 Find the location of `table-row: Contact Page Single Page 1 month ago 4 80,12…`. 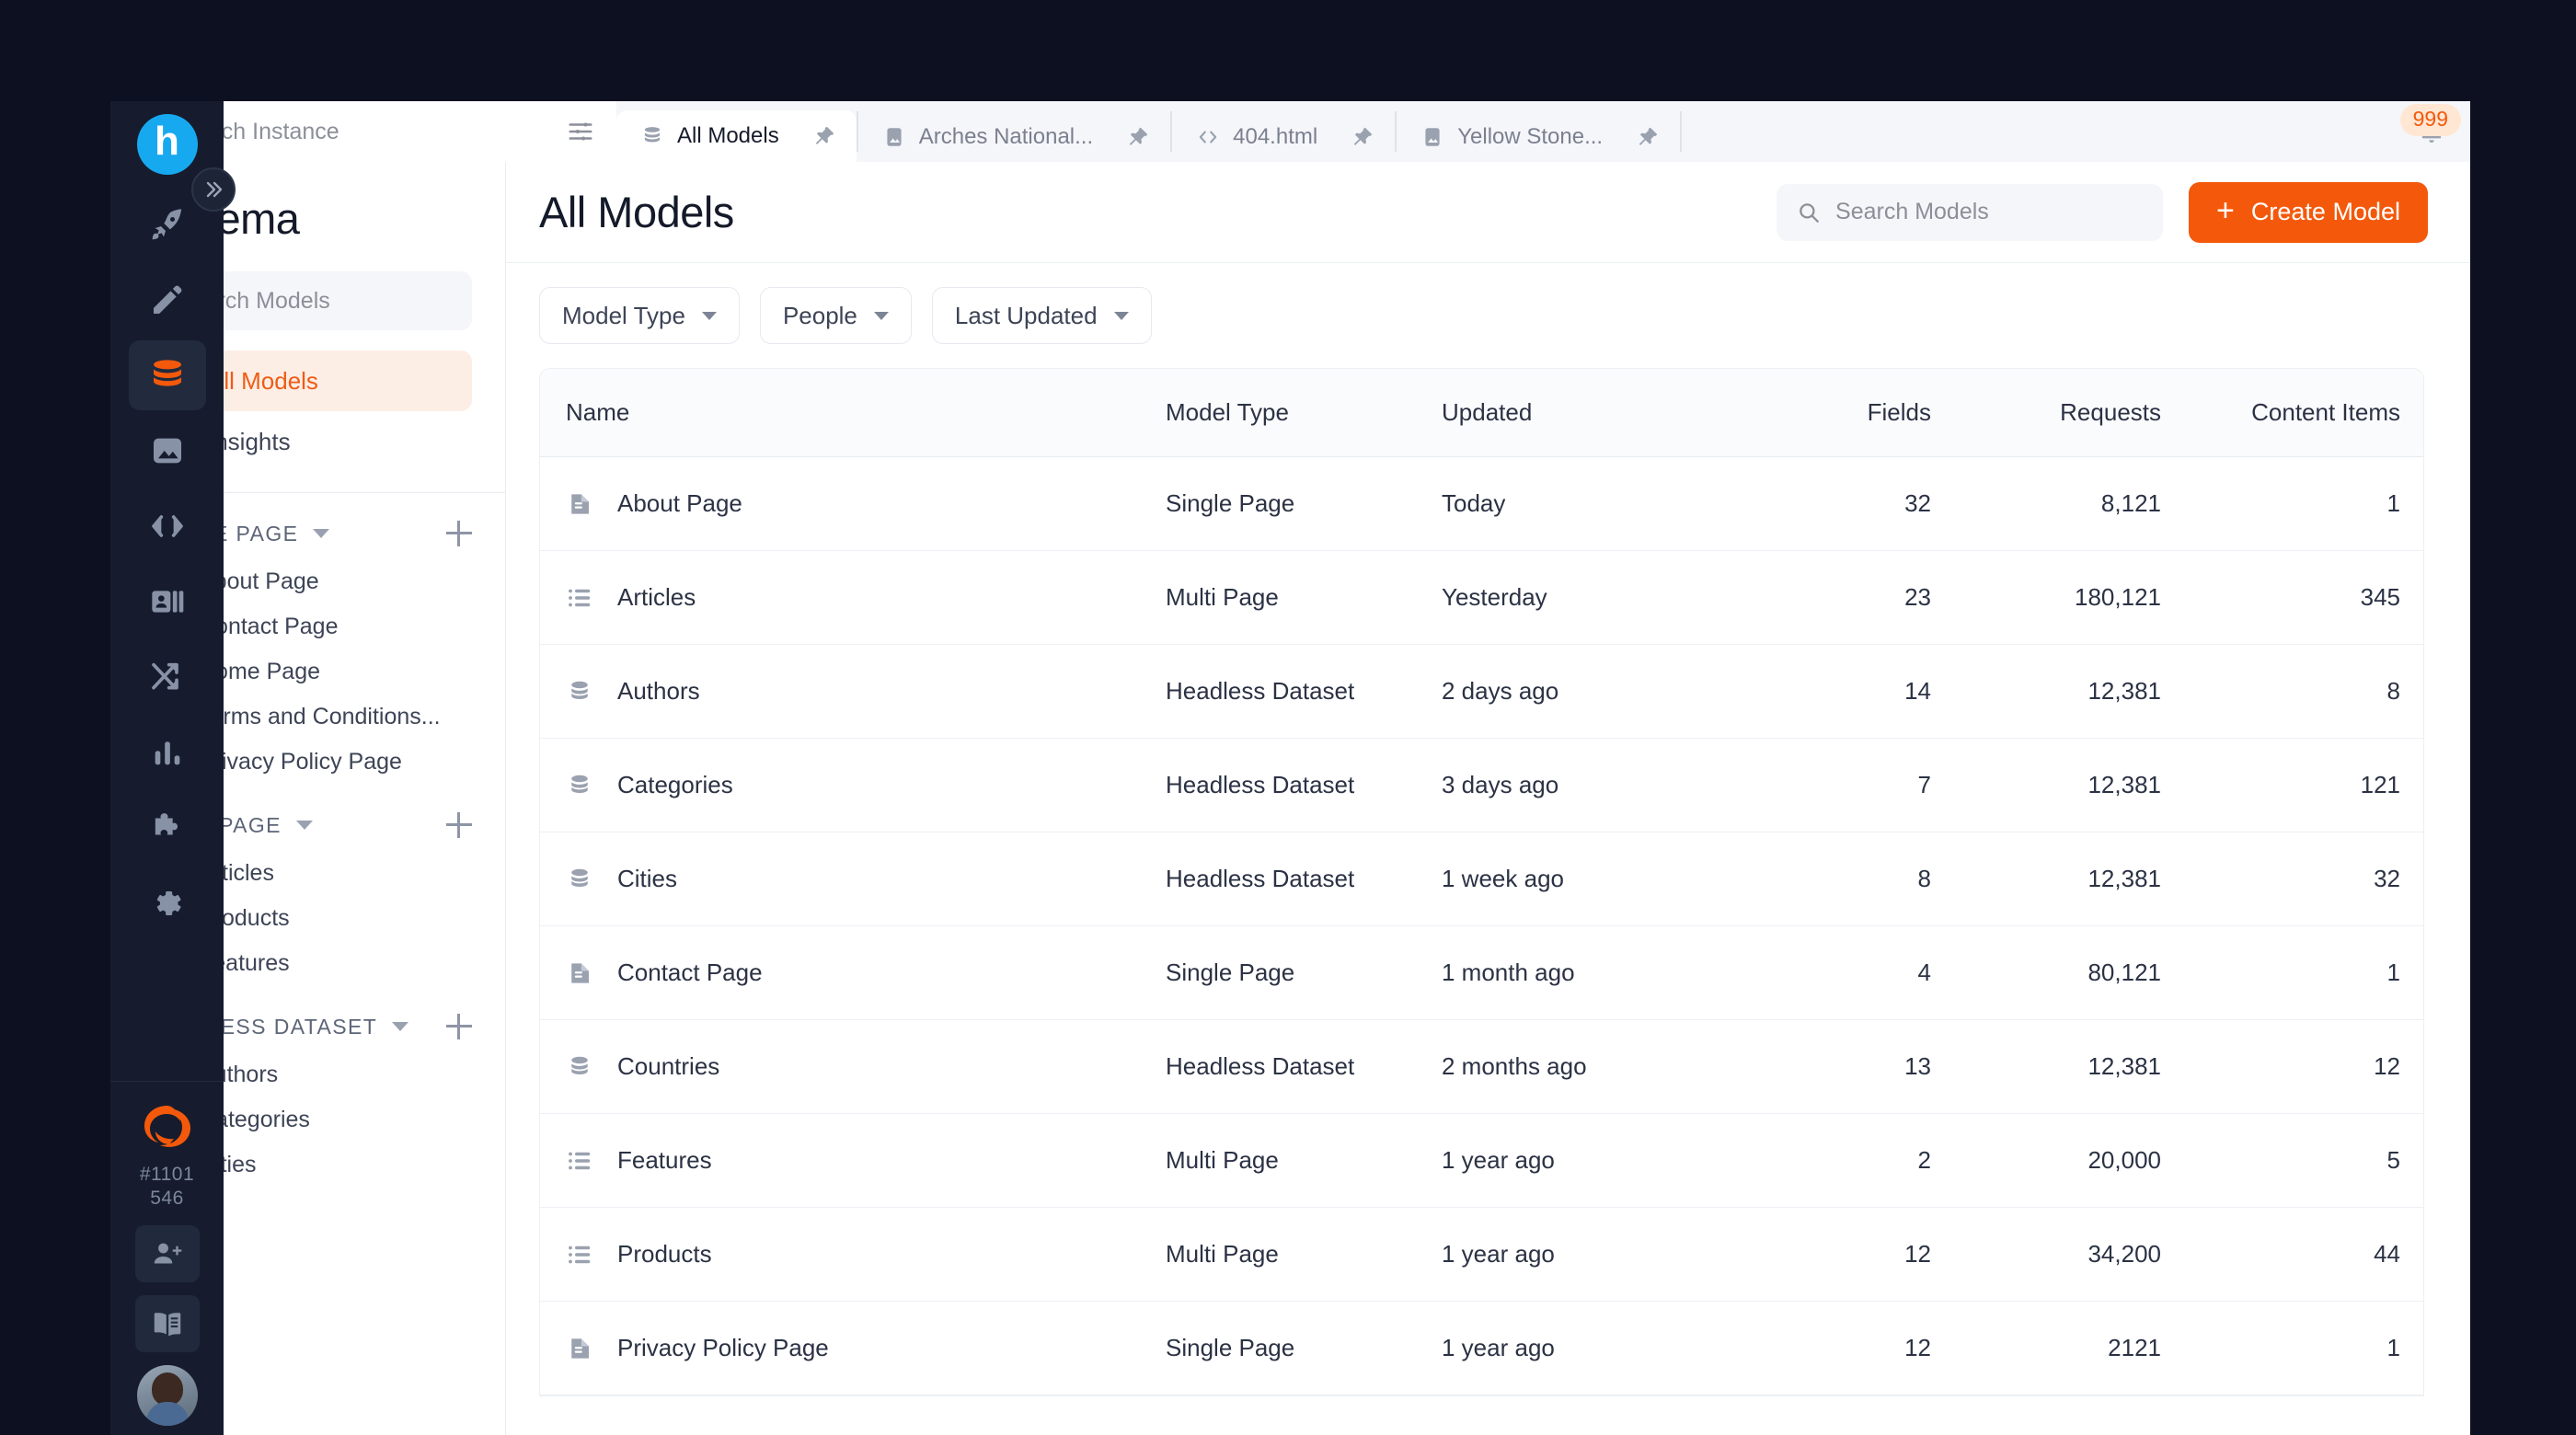

table-row: Contact Page Single Page 1 month ago 4 80,12… is located at coordinates (1481, 972).